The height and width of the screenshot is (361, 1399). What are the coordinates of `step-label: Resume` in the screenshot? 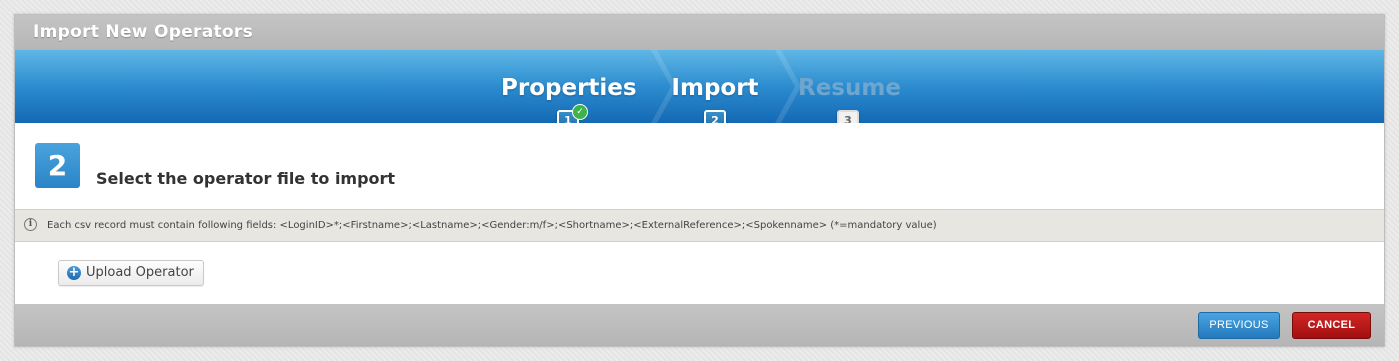 It's located at (849, 88).